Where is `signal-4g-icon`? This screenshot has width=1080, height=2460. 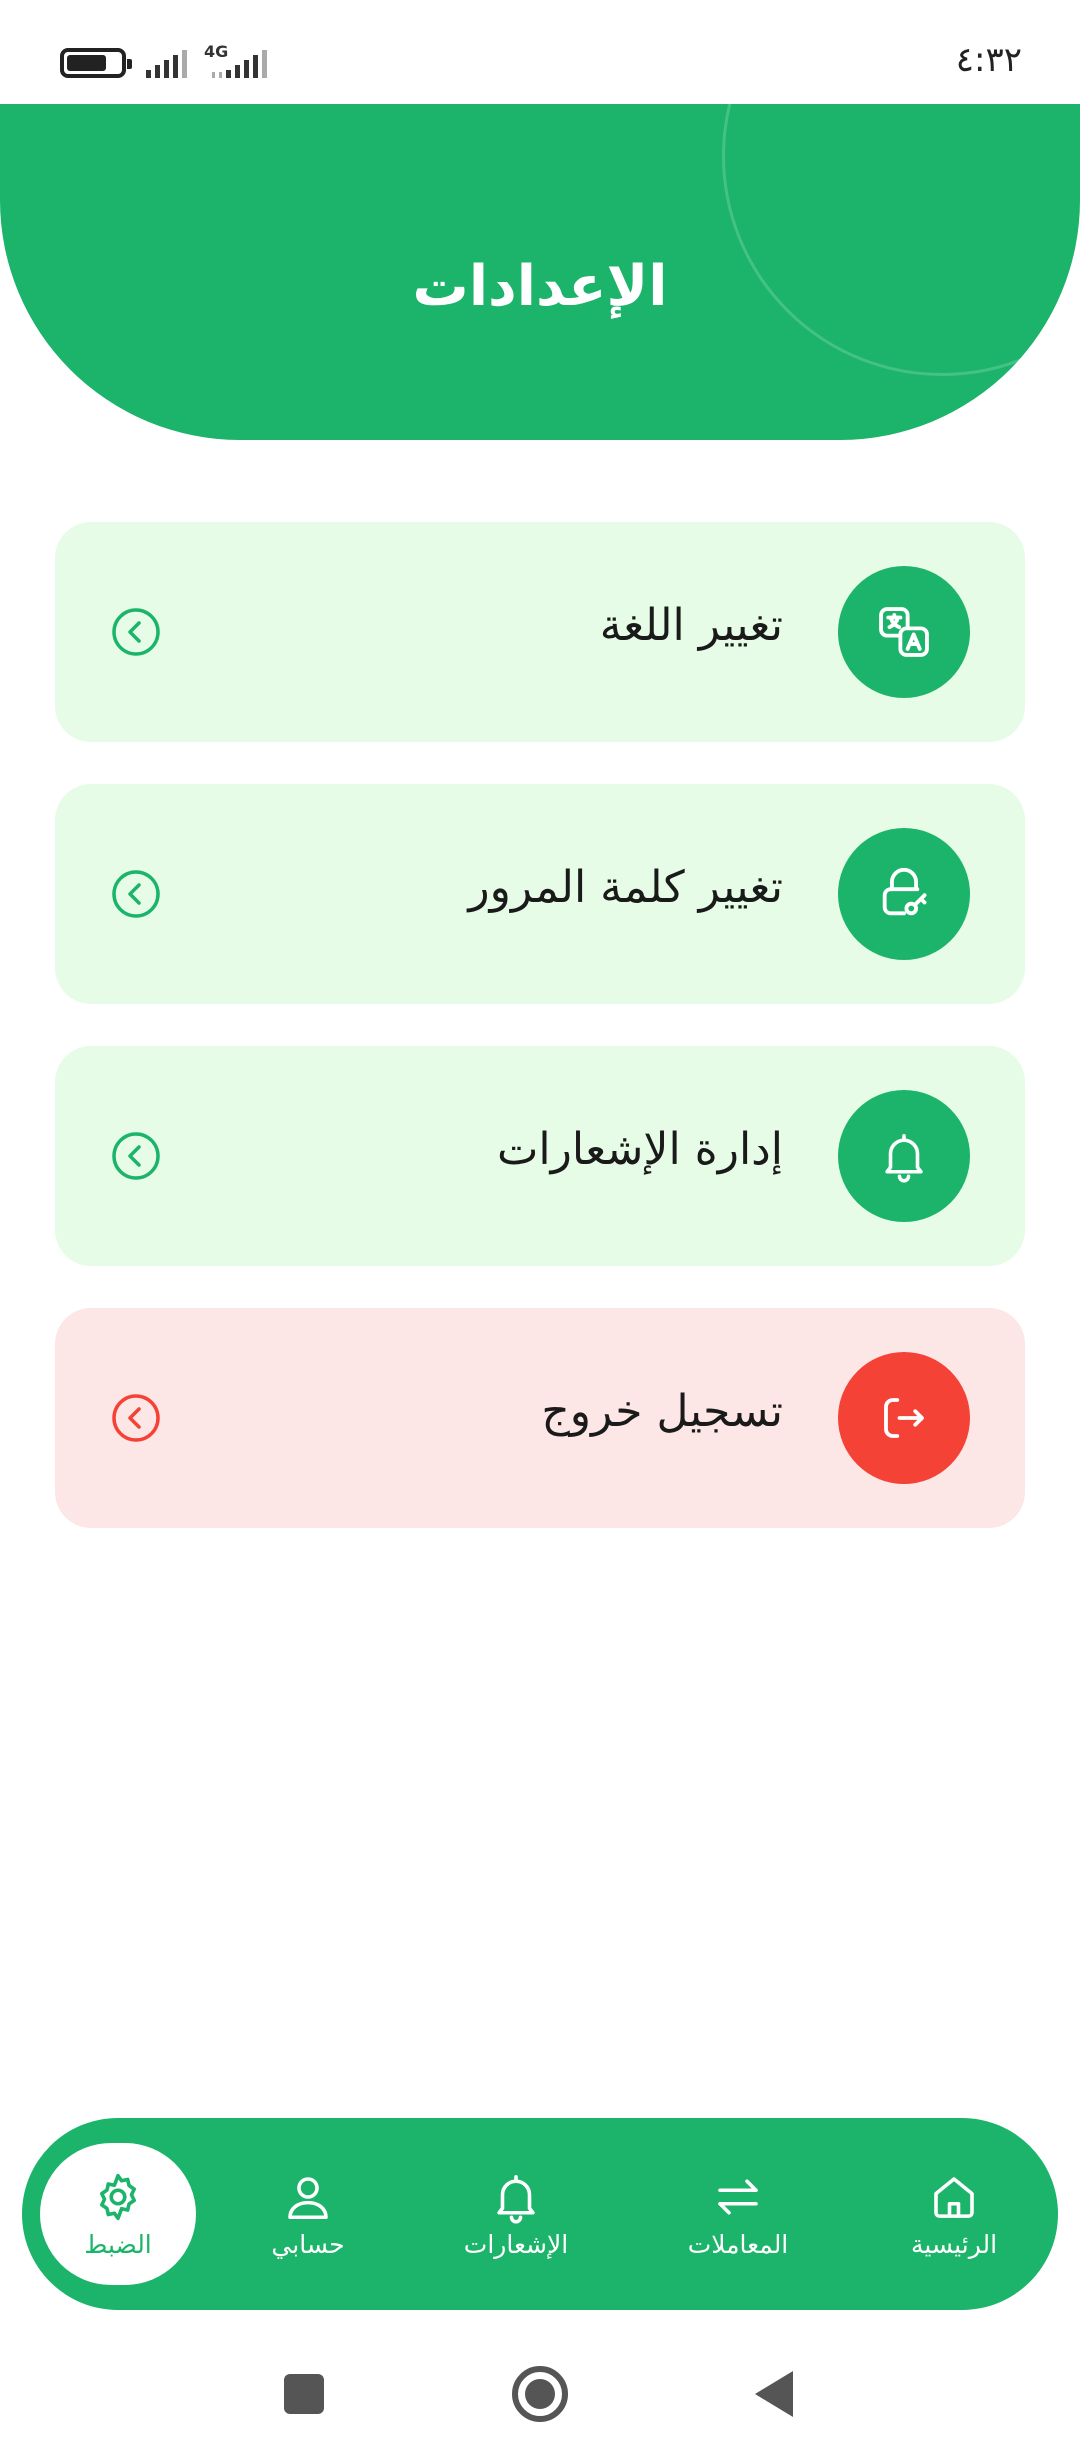
signal-4g-icon is located at coordinates (239, 63).